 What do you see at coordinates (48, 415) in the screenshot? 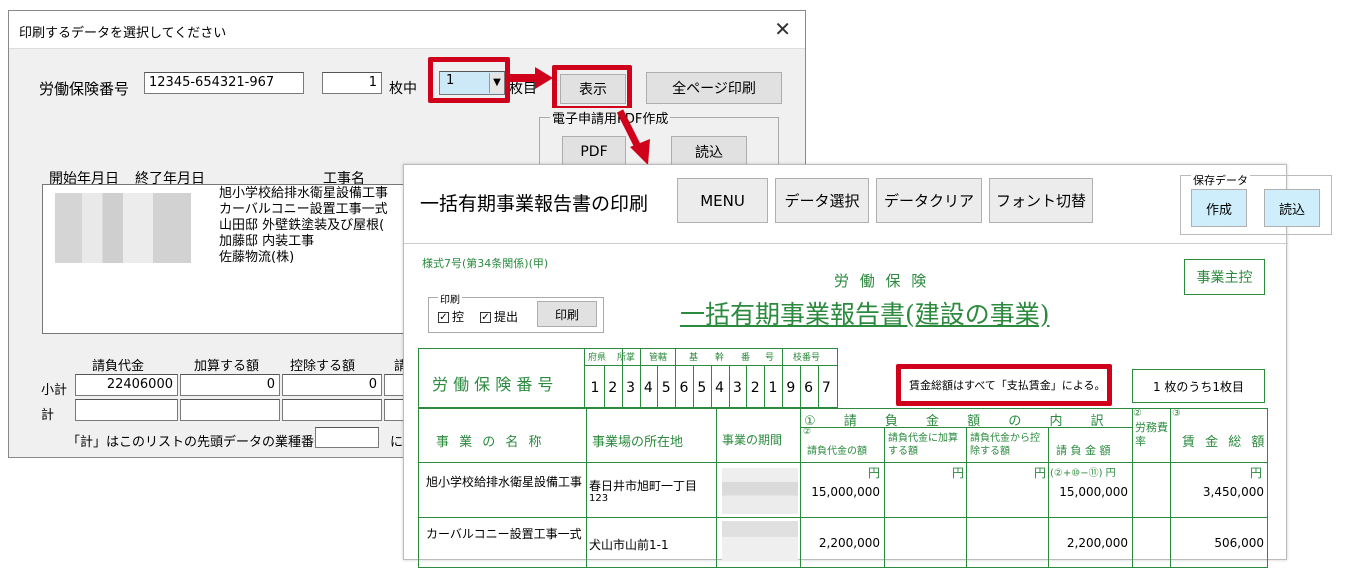
I see `total-label: 計` at bounding box center [48, 415].